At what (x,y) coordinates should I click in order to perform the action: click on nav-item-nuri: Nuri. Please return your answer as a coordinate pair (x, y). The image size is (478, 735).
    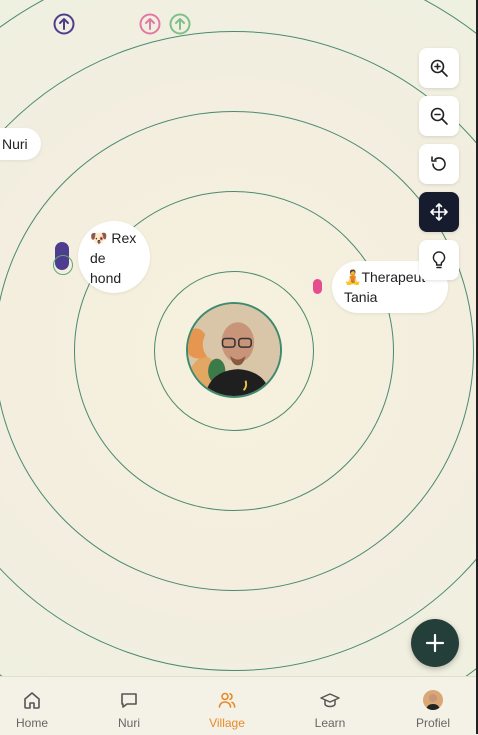
    Looking at the image, I should click on (129, 706).